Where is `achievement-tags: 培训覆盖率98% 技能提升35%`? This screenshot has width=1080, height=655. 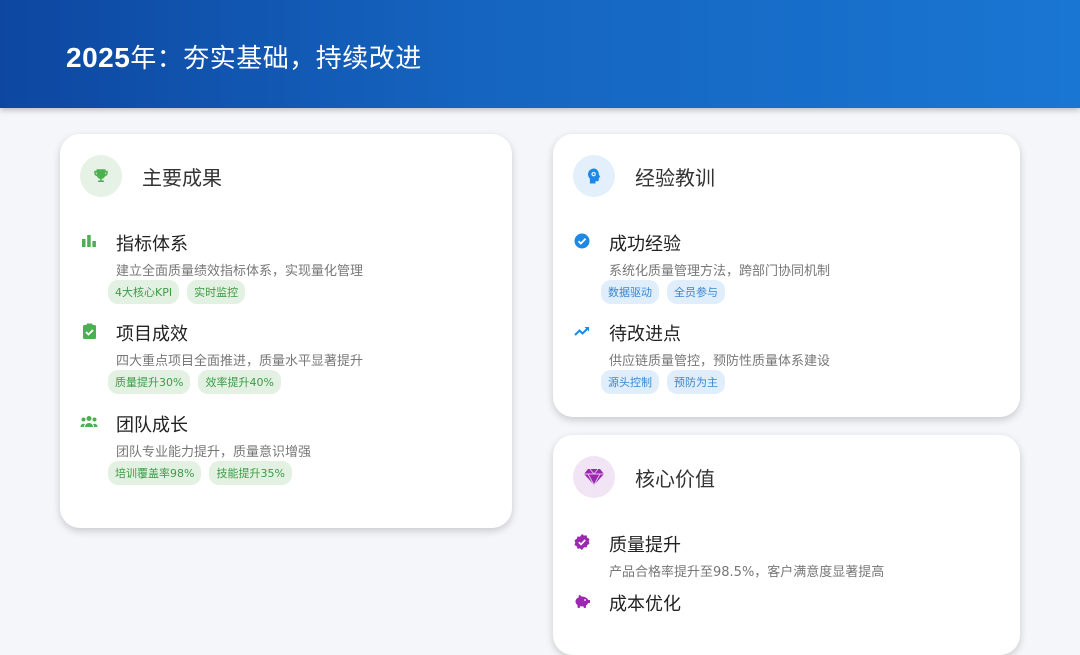
achievement-tags: 培训覆盖率98% 技能提升35% is located at coordinates (200, 473).